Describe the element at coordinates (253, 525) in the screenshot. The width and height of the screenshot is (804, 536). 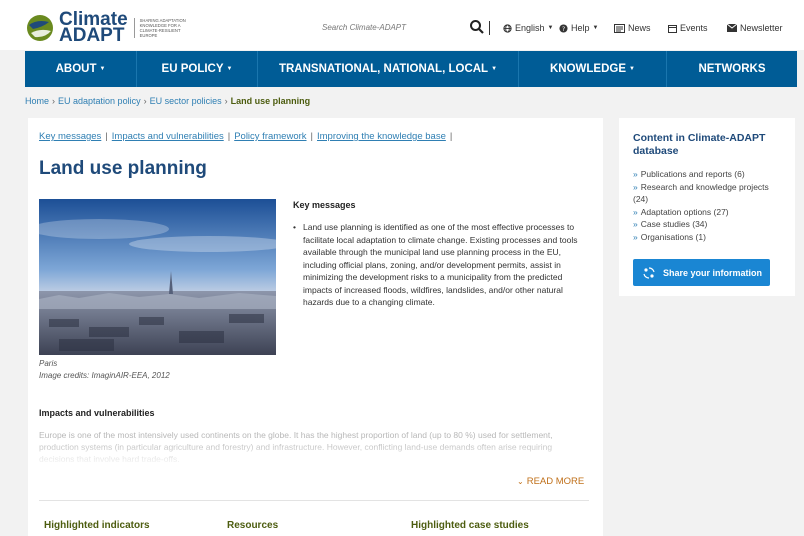
I see `resources-heading: Resources` at that location.